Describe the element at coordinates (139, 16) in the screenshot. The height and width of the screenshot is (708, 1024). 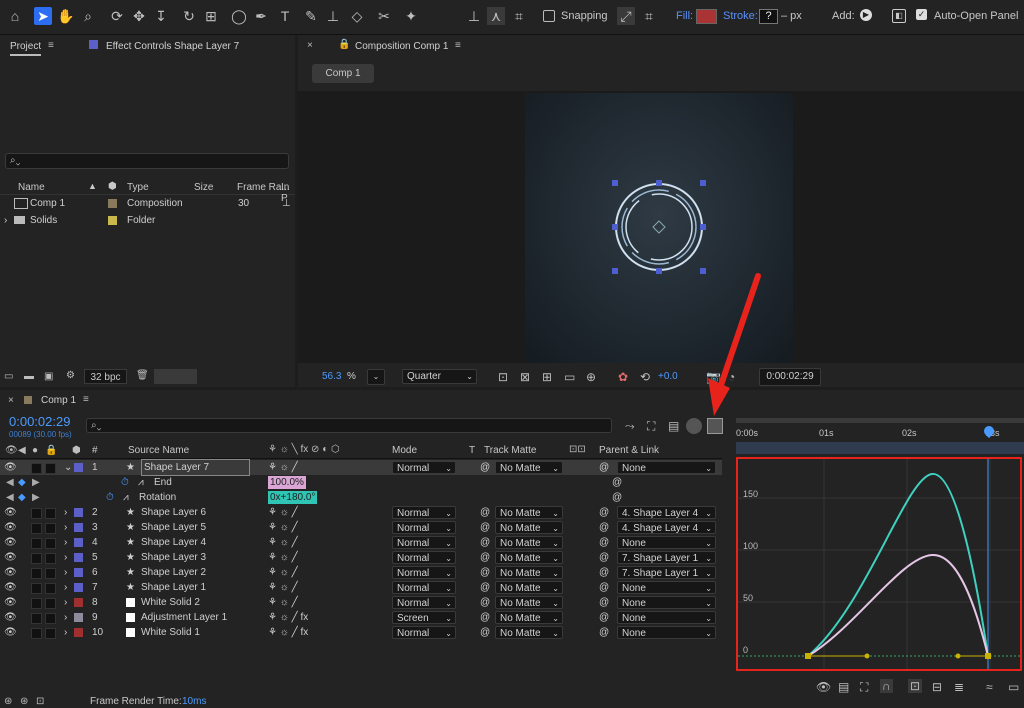
I see `pan-camera-icon: ✥` at that location.